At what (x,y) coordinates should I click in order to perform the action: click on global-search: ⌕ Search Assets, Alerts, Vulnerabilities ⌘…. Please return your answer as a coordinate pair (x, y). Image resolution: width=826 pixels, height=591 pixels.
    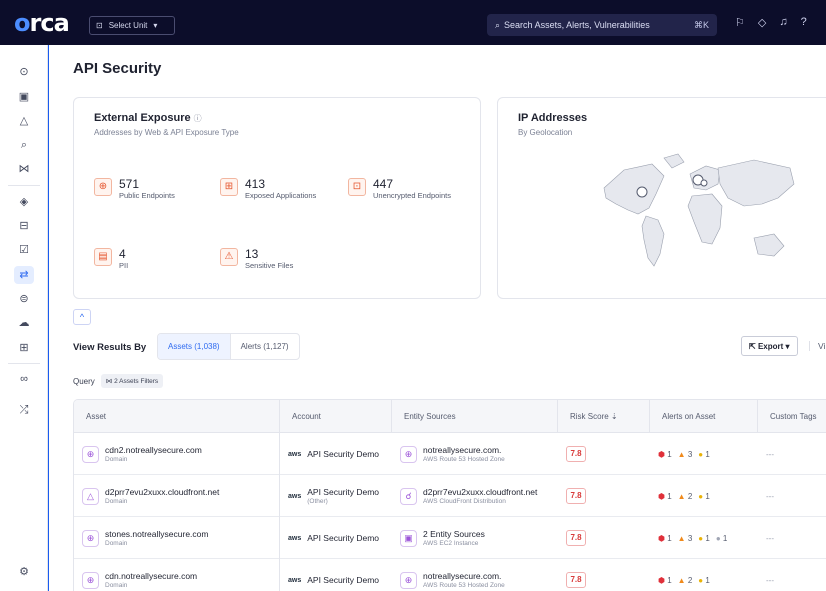
    Looking at the image, I should click on (602, 25).